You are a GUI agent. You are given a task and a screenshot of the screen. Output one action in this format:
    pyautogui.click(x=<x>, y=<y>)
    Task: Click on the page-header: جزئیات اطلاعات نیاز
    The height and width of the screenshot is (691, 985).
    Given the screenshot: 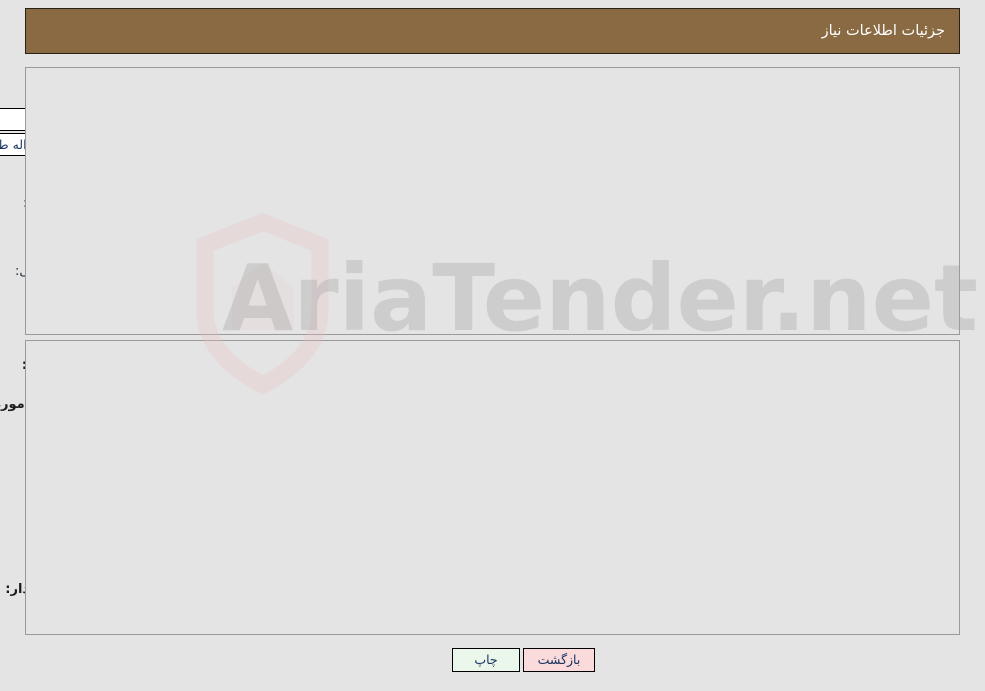 What is the action you would take?
    pyautogui.click(x=492, y=31)
    